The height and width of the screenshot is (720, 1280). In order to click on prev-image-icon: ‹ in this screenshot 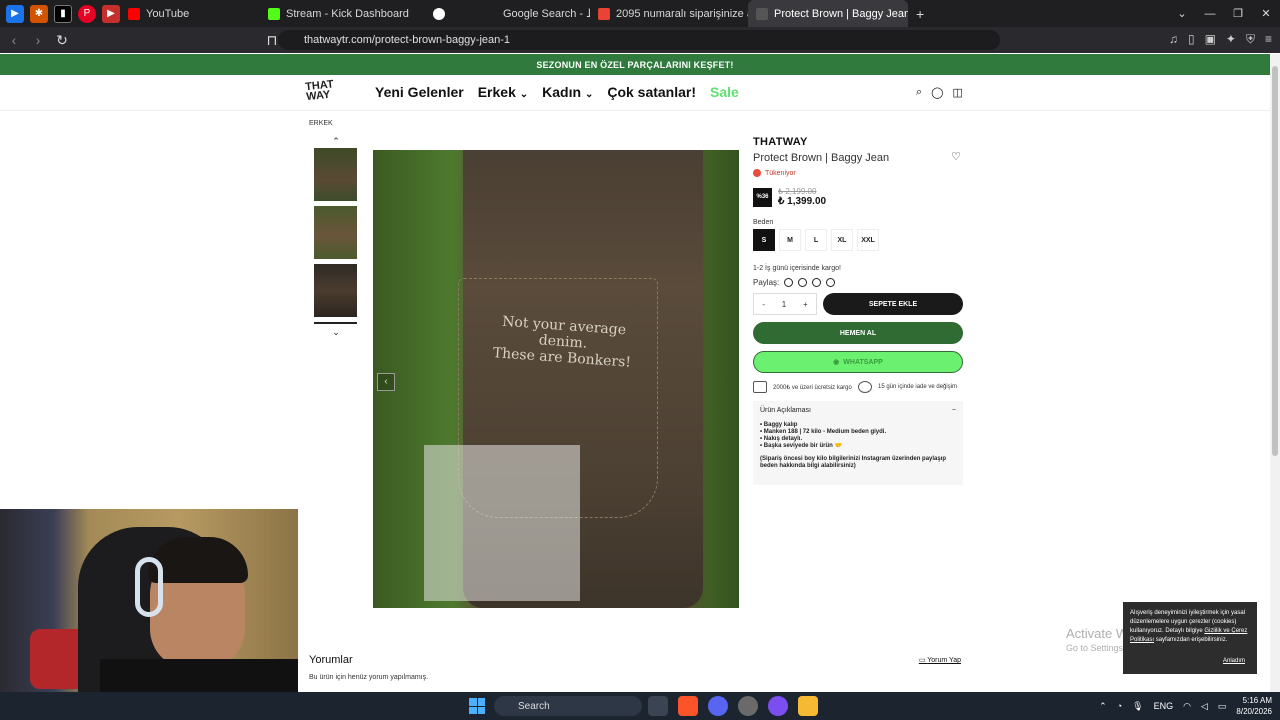, I will do `click(386, 382)`.